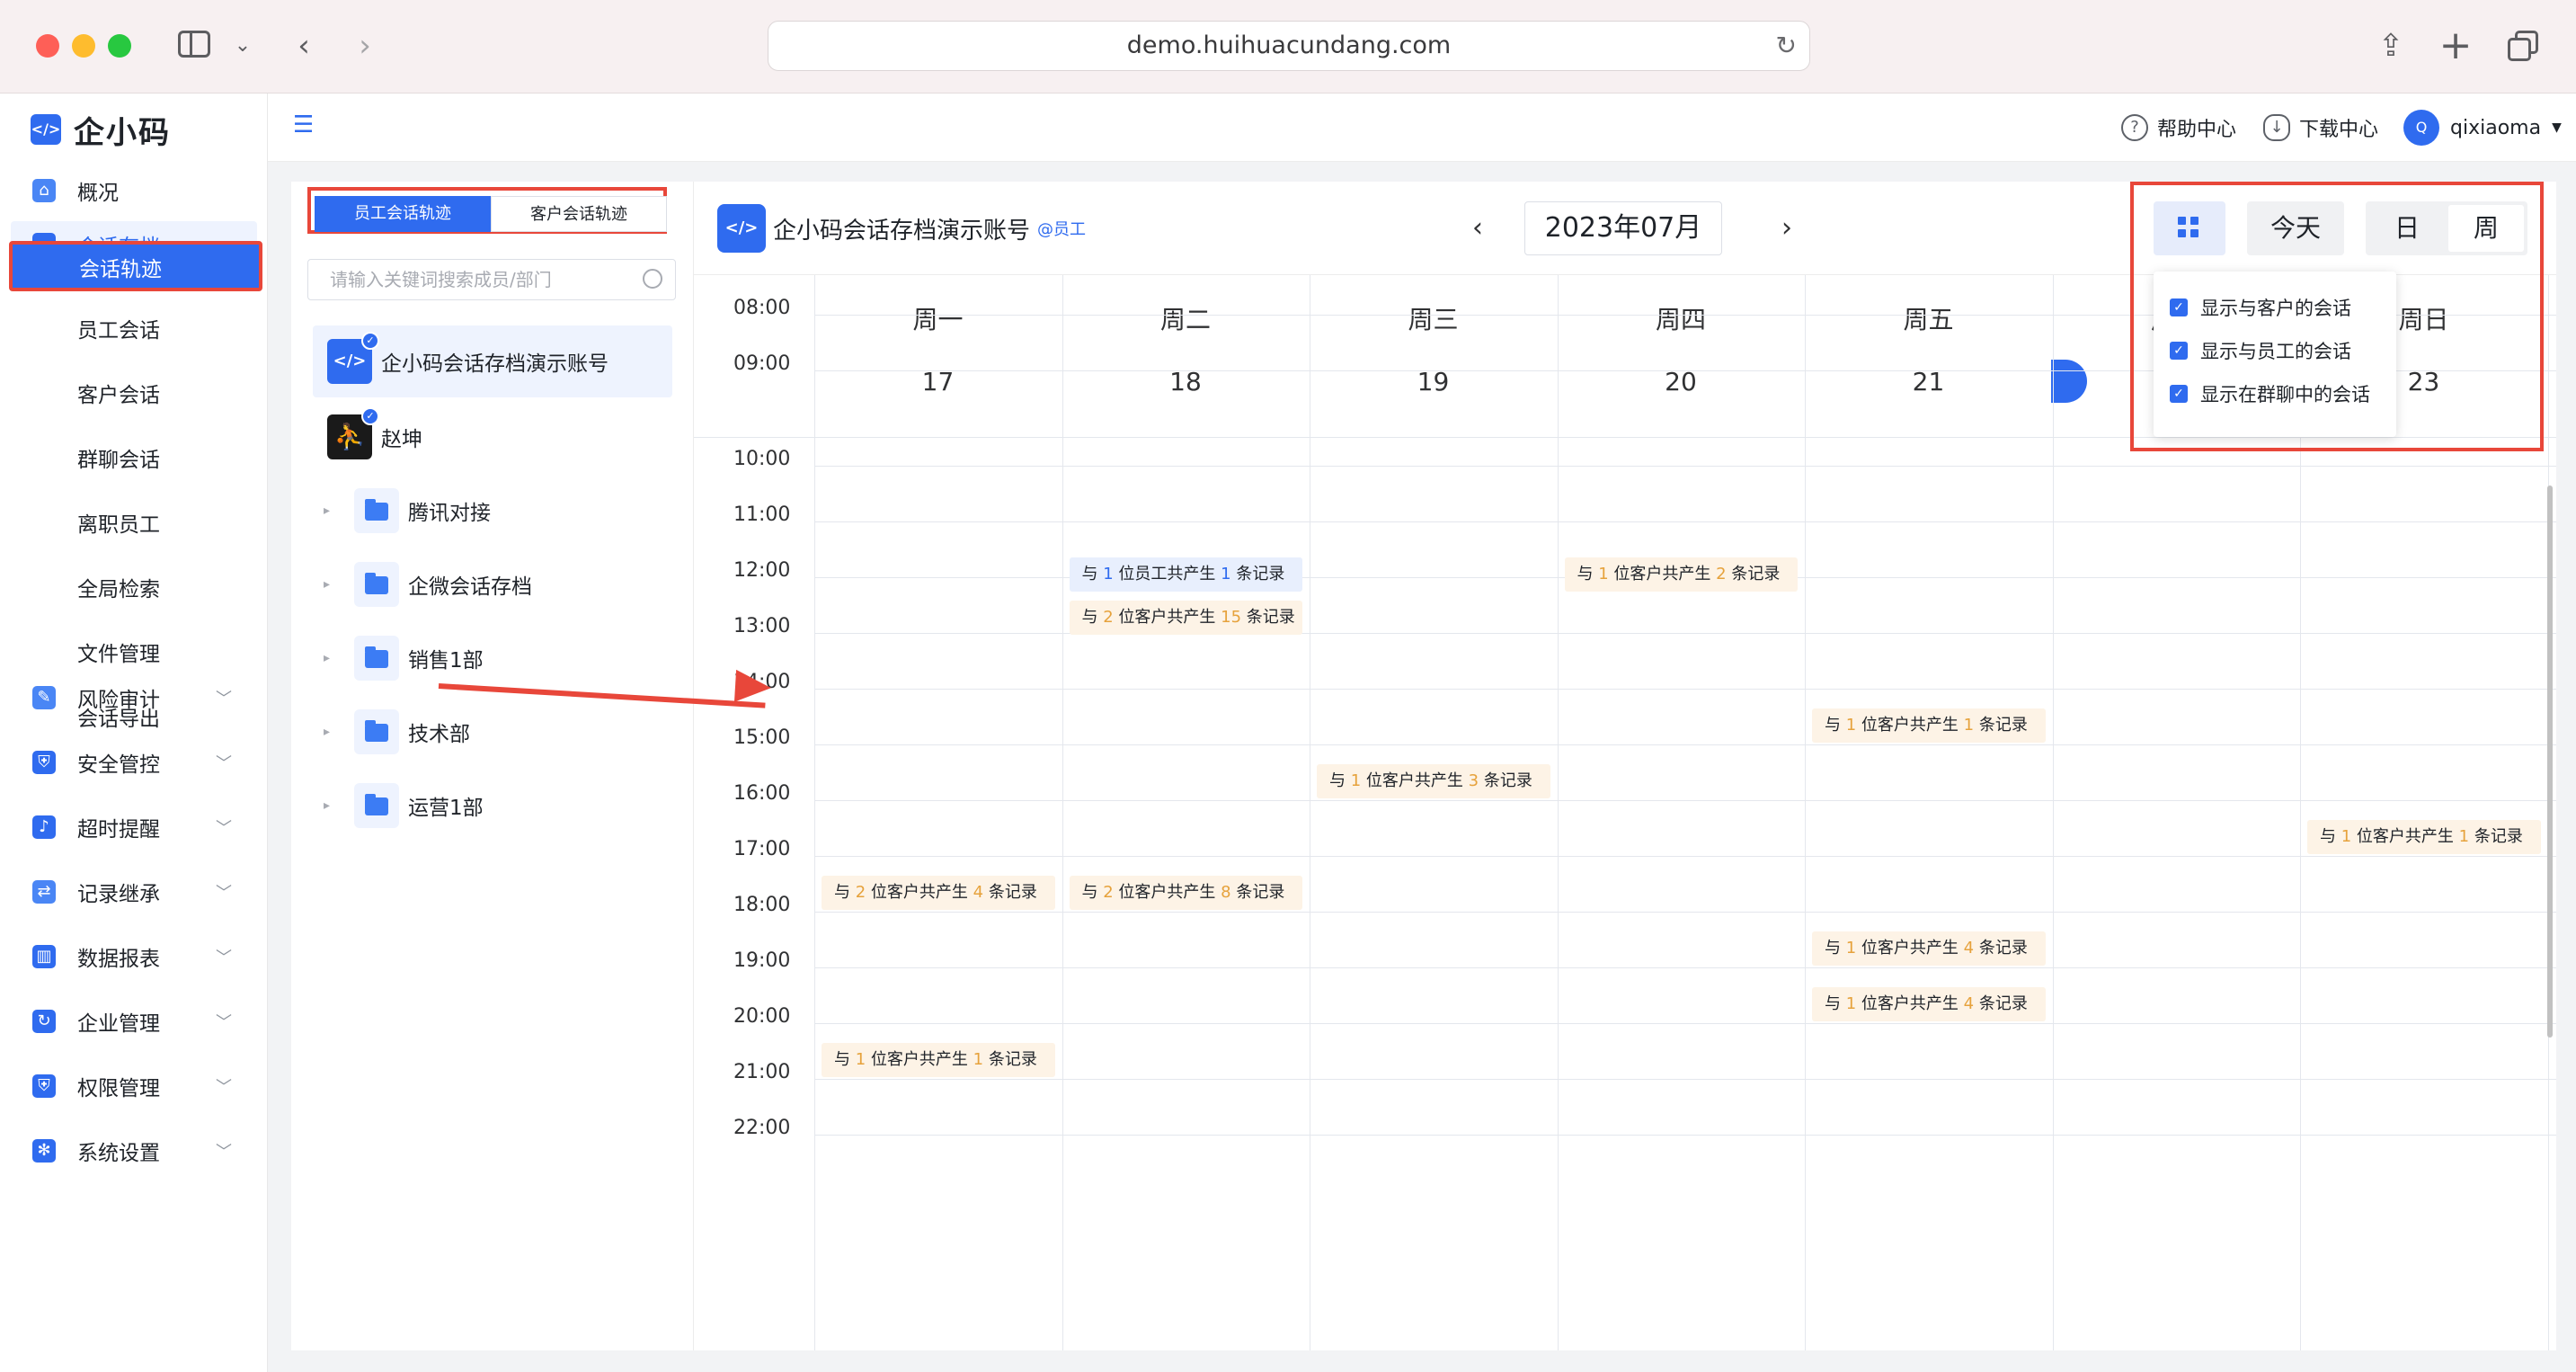 This screenshot has height=1372, width=2576. What do you see at coordinates (134, 1150) in the screenshot?
I see `nav-group: ✻ 系统设置 ﹀` at bounding box center [134, 1150].